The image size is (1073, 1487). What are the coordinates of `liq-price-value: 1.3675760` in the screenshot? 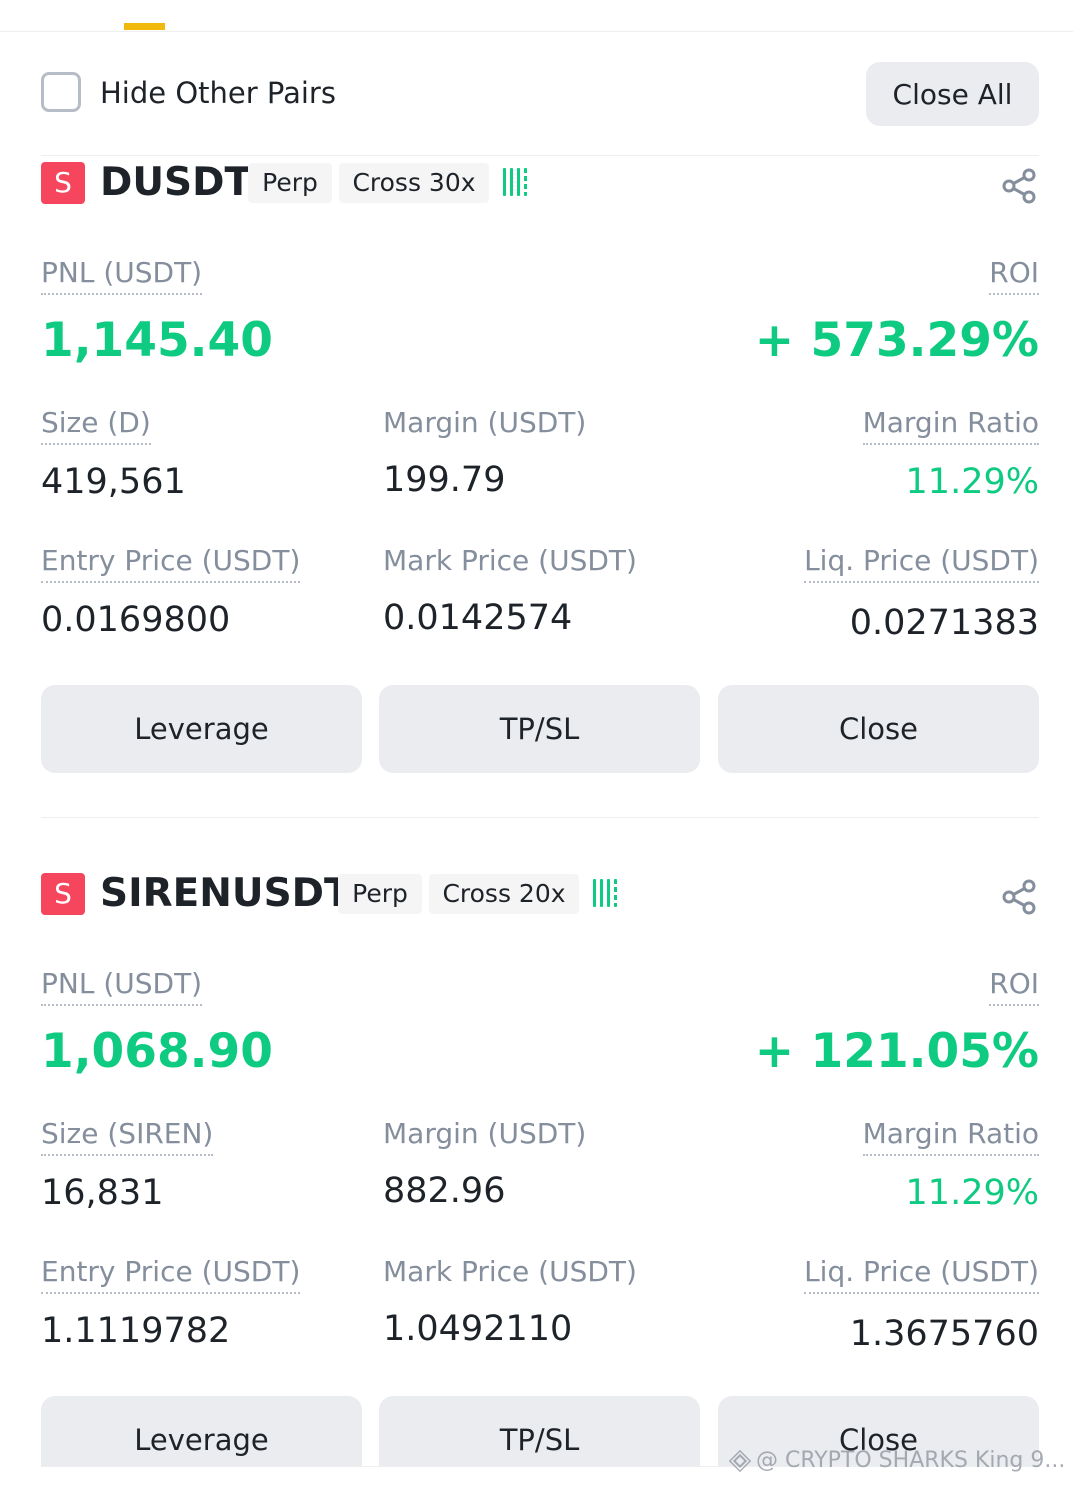 It's located at (944, 1334).